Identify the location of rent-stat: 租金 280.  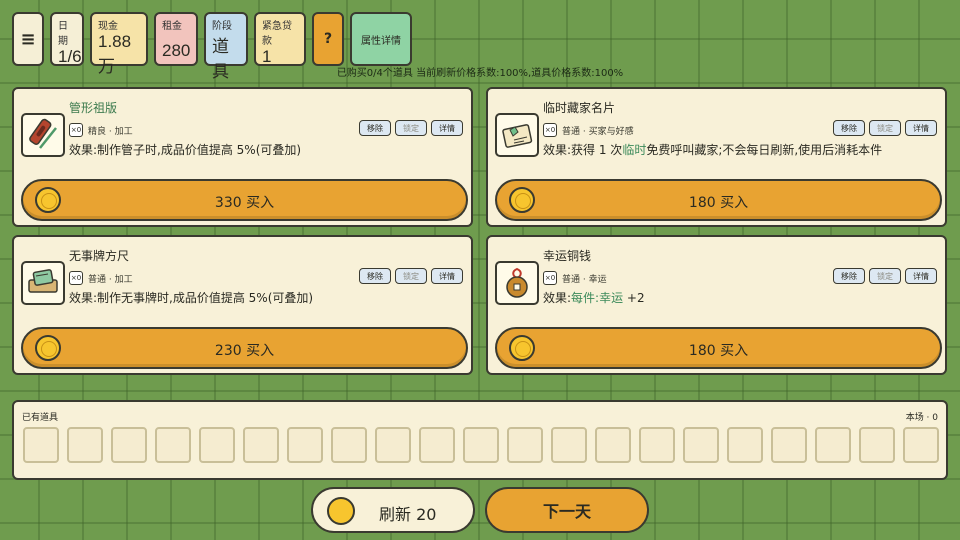
(176, 39).